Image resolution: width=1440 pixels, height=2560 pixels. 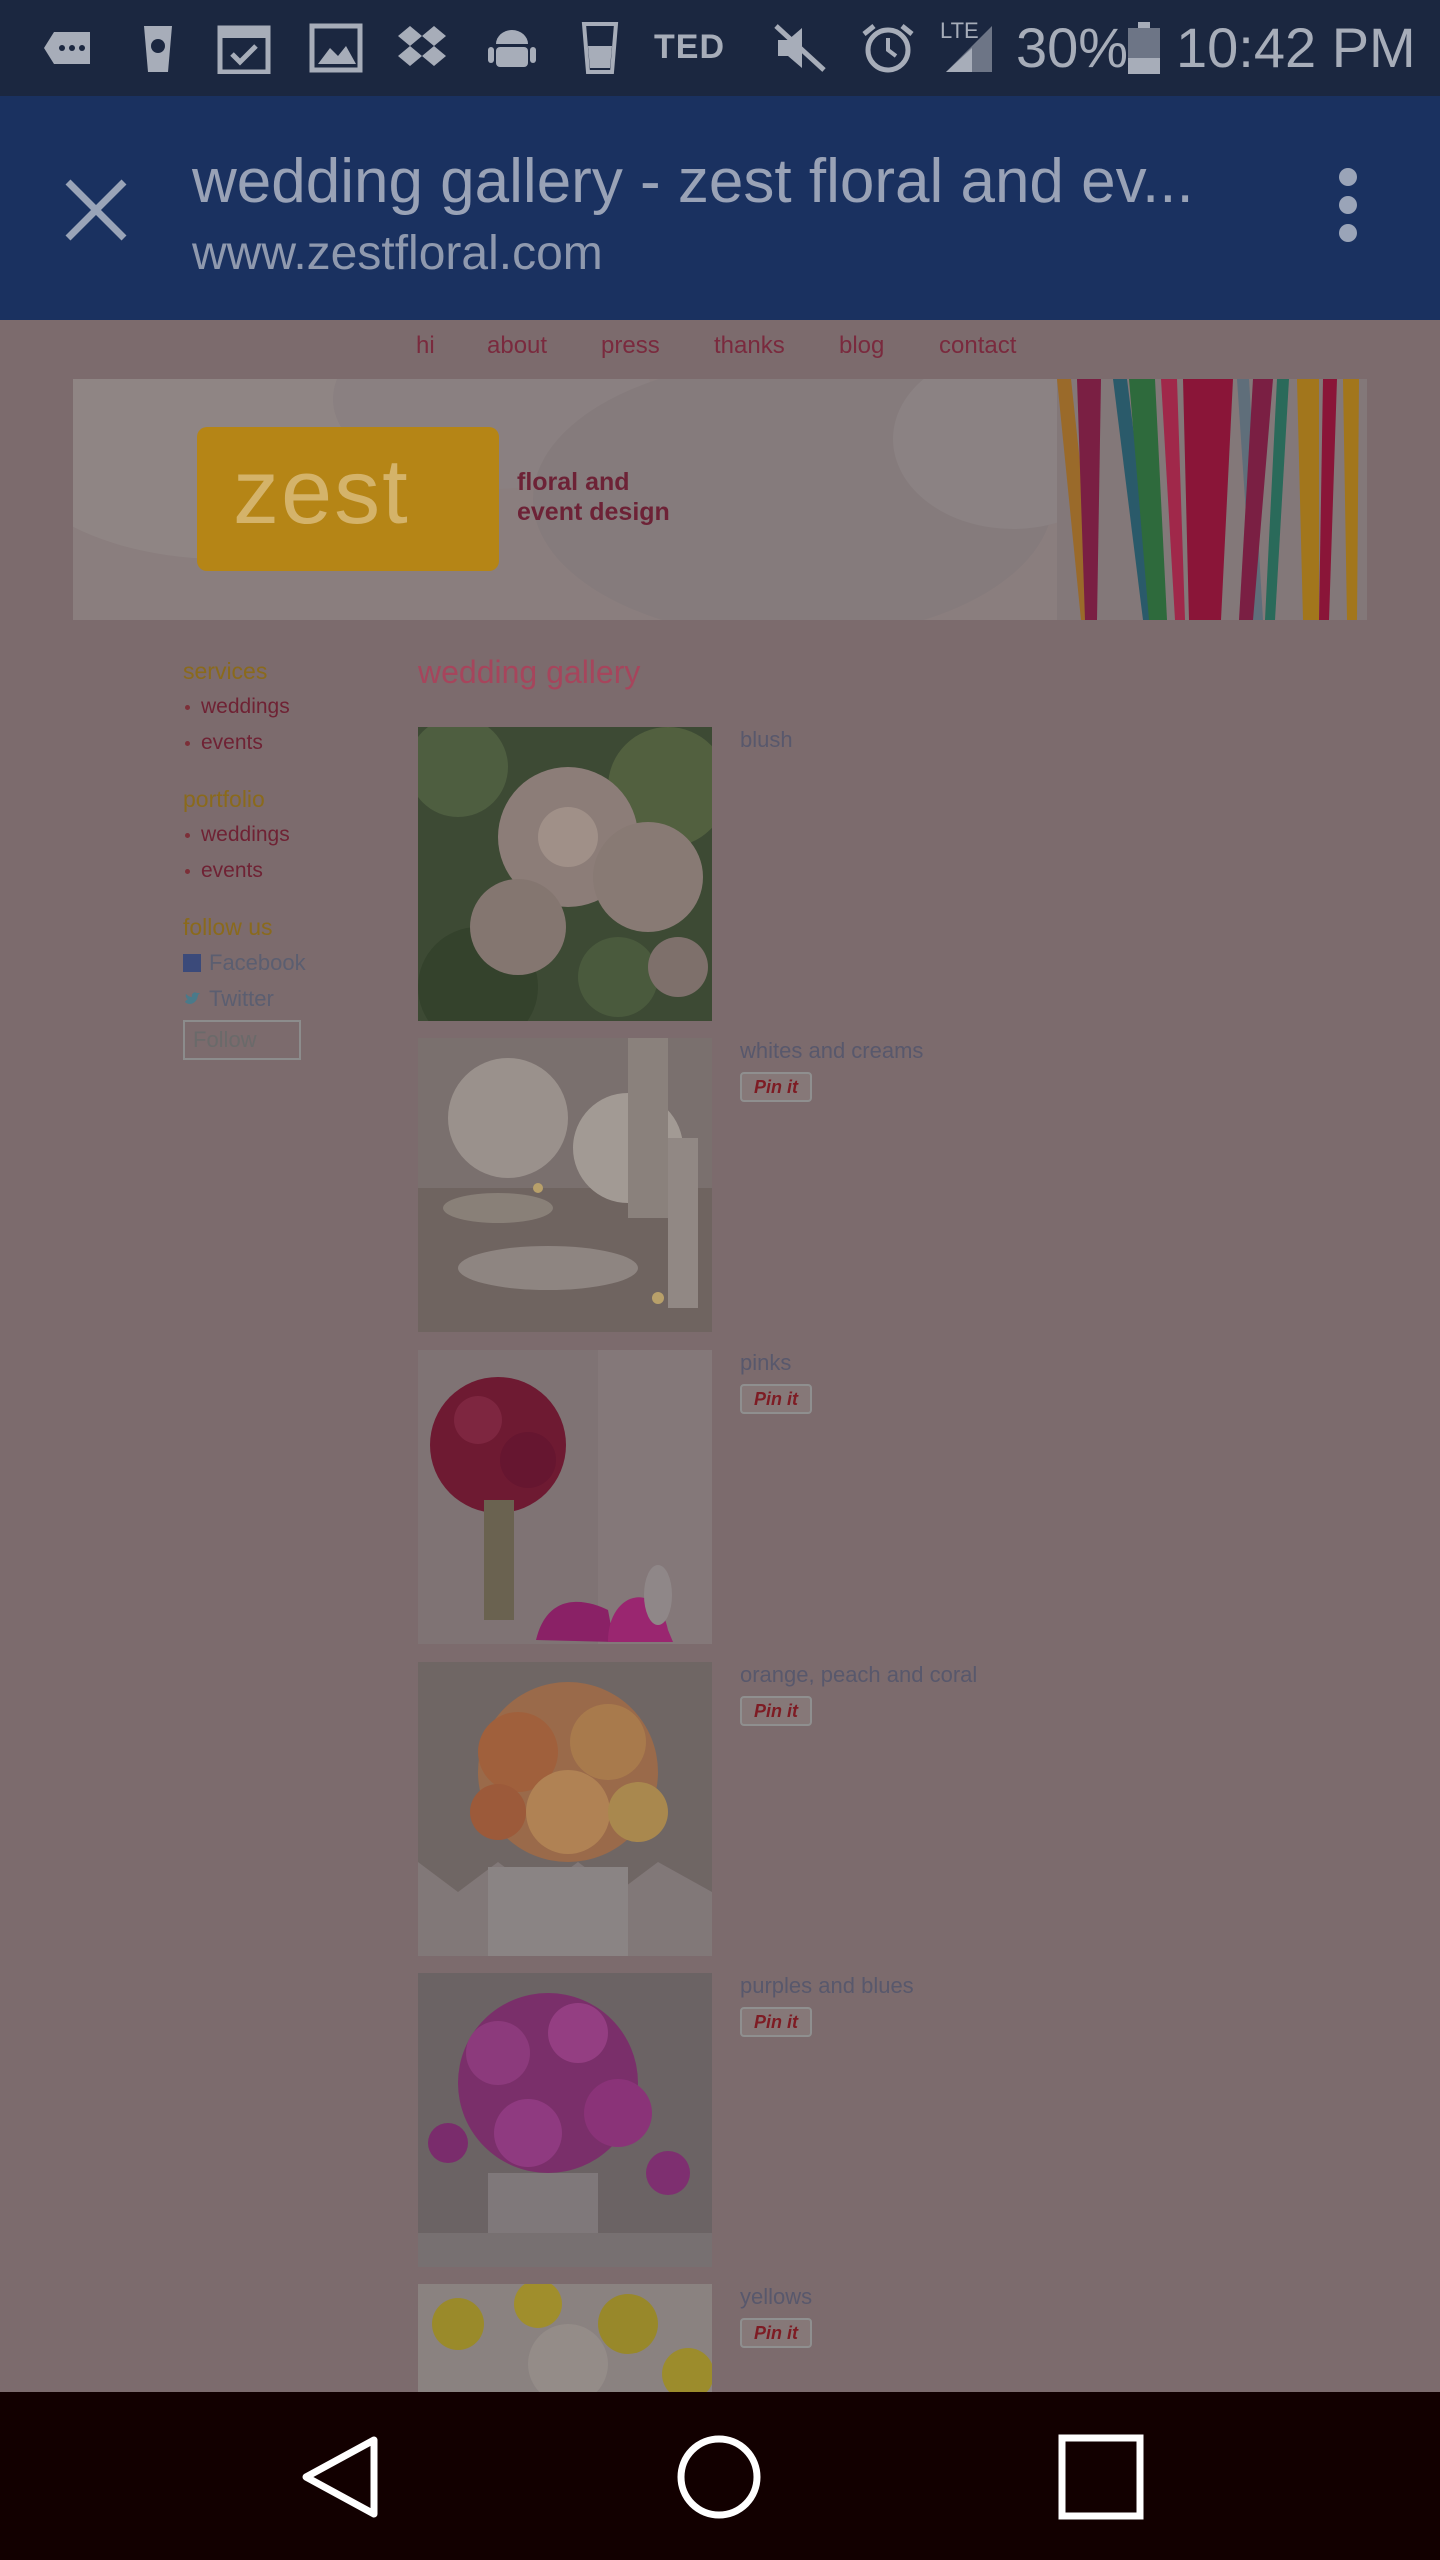 I want to click on gallery-label-whites-and-creams: whites and creams, so click(x=831, y=1051).